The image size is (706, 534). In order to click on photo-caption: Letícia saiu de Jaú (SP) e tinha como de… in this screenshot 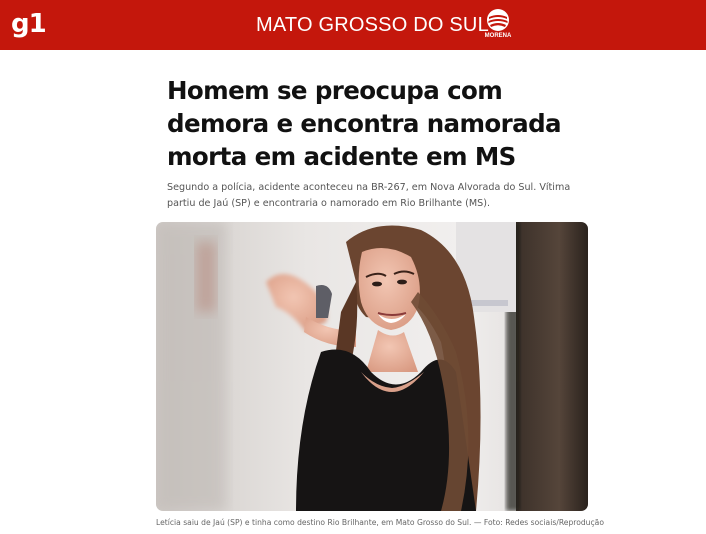, I will do `click(380, 522)`.